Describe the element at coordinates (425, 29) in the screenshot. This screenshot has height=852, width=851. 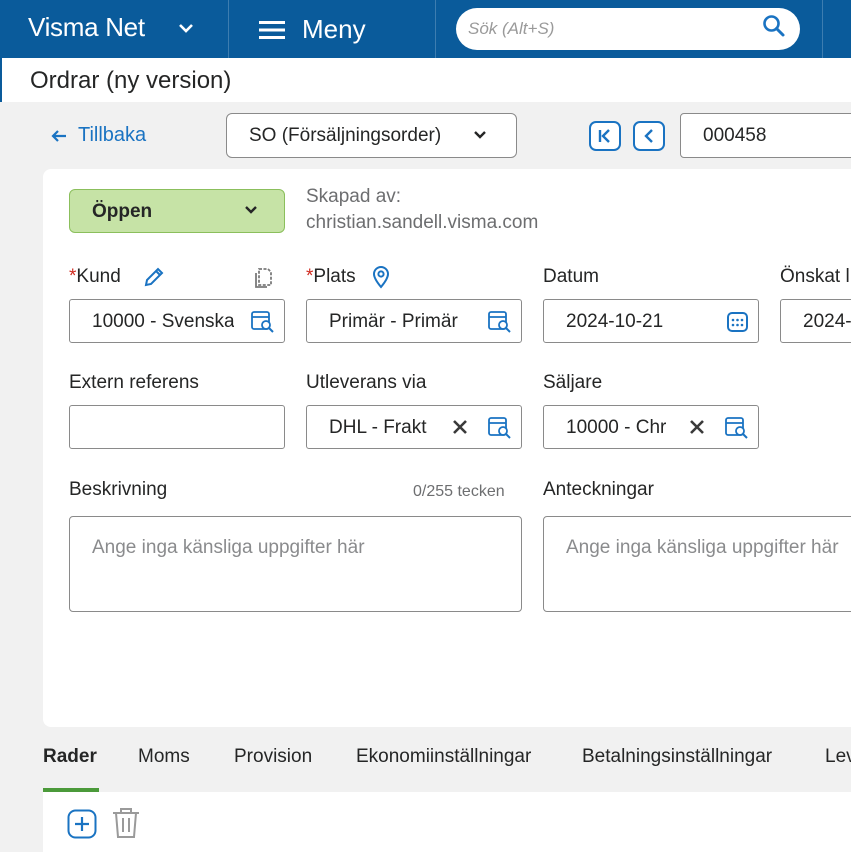
I see `top-navigation-bar: Visma Net Meny` at that location.